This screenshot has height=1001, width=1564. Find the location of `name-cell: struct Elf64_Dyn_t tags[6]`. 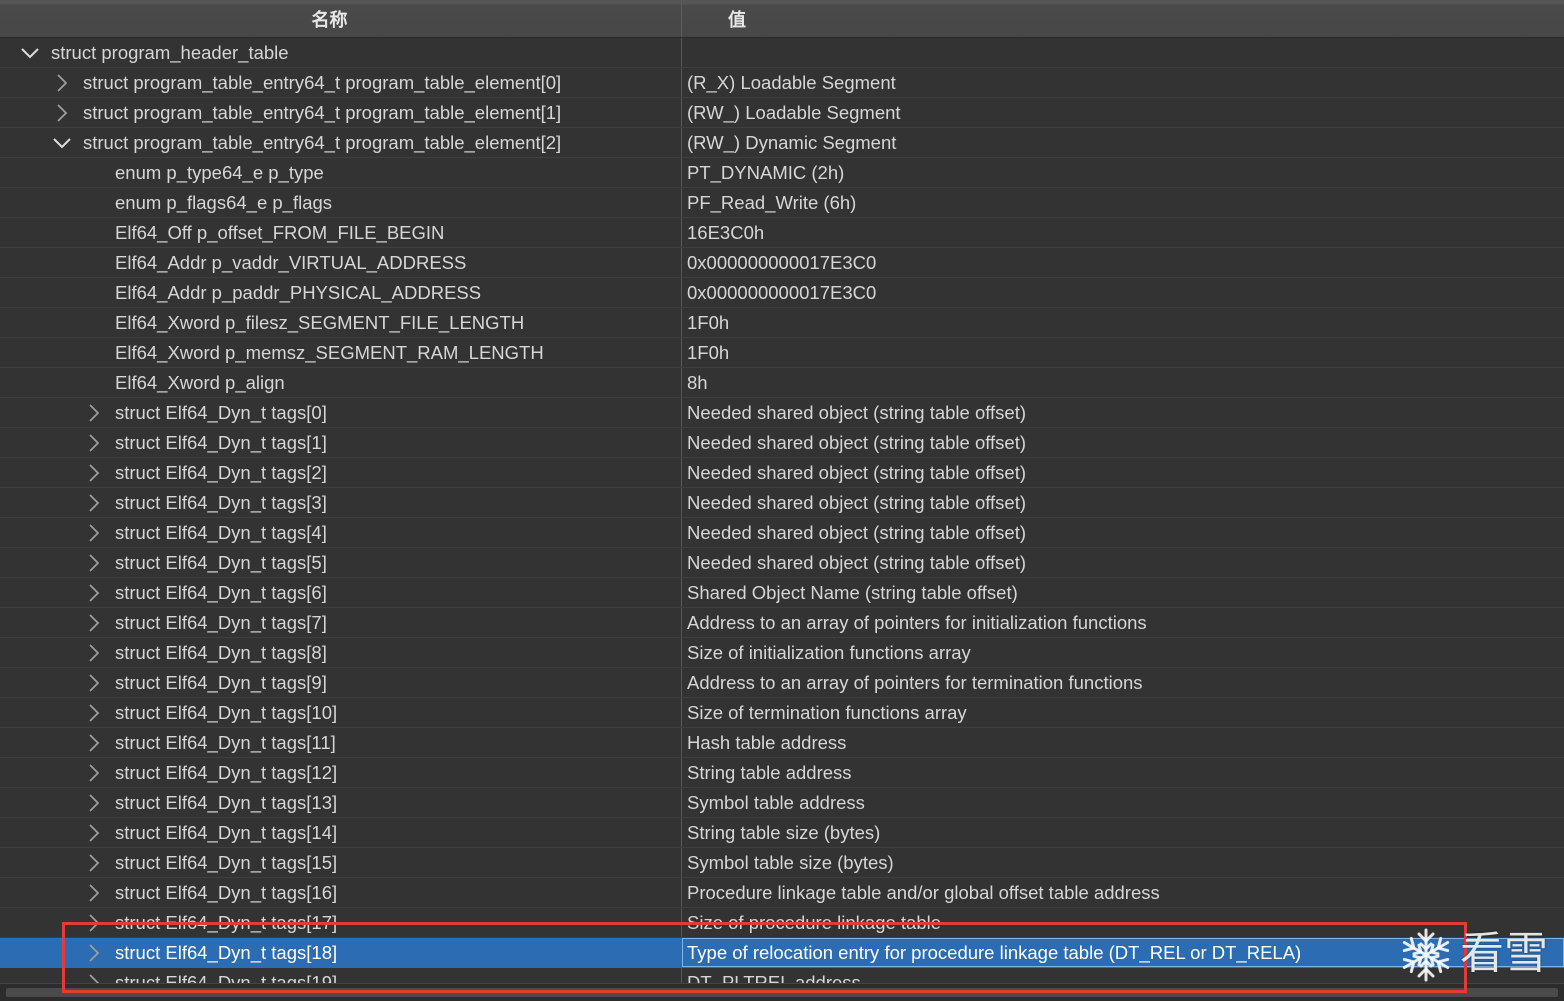

name-cell: struct Elf64_Dyn_t tags[6] is located at coordinates (341, 592).